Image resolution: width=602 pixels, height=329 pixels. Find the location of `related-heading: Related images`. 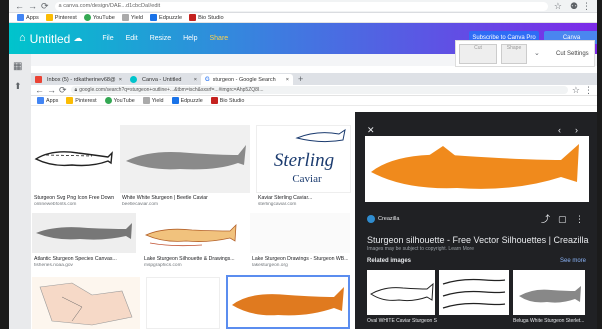

related-heading: Related images is located at coordinates (389, 261).